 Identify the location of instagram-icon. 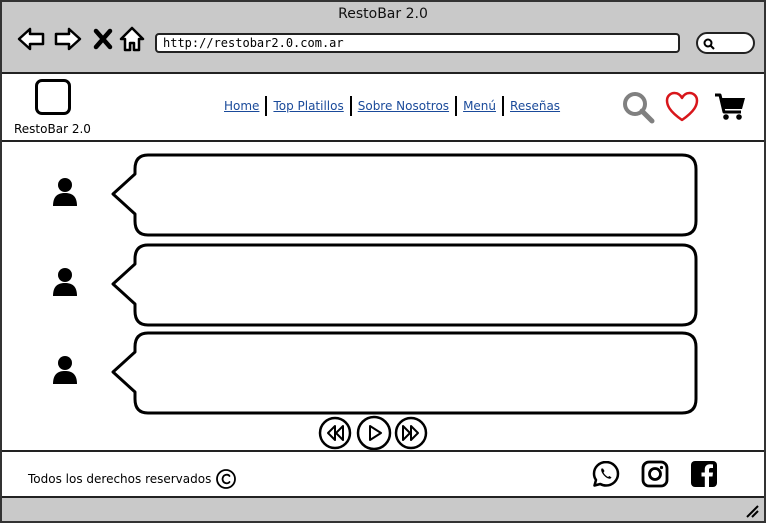
(655, 474).